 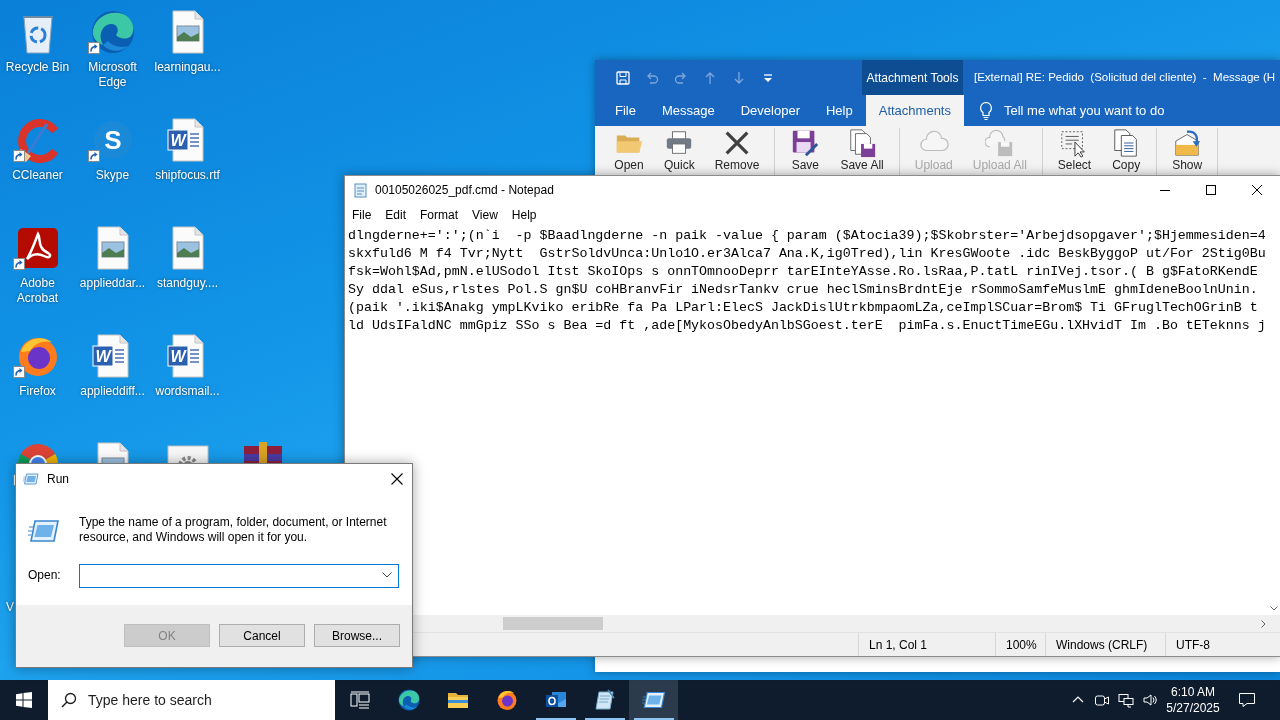 What do you see at coordinates (839, 110) in the screenshot?
I see `ribbon-tab: Help` at bounding box center [839, 110].